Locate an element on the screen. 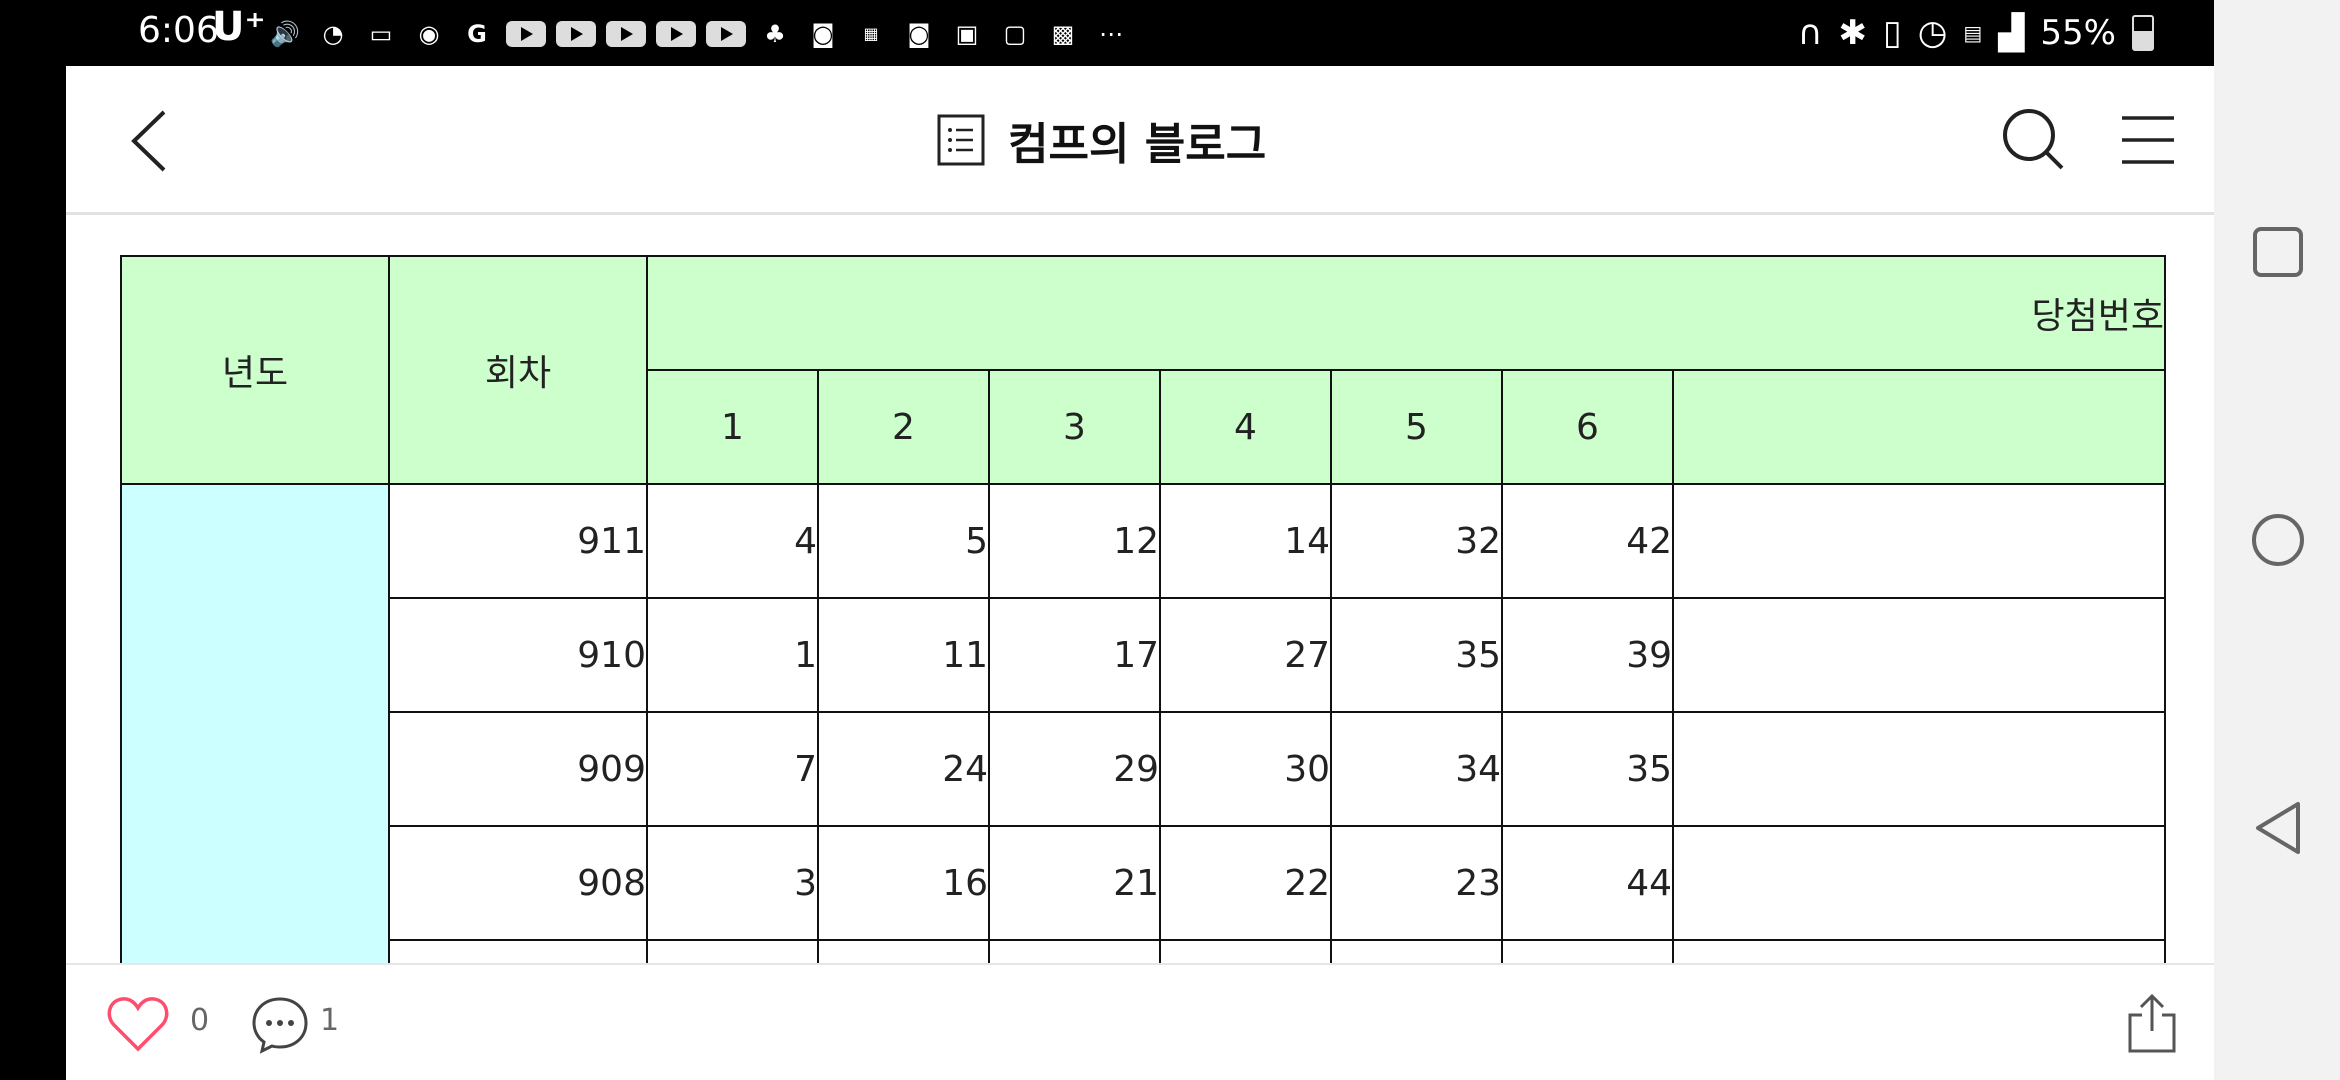 The width and height of the screenshot is (2340, 1080). number-cell: 11 is located at coordinates (903, 655).